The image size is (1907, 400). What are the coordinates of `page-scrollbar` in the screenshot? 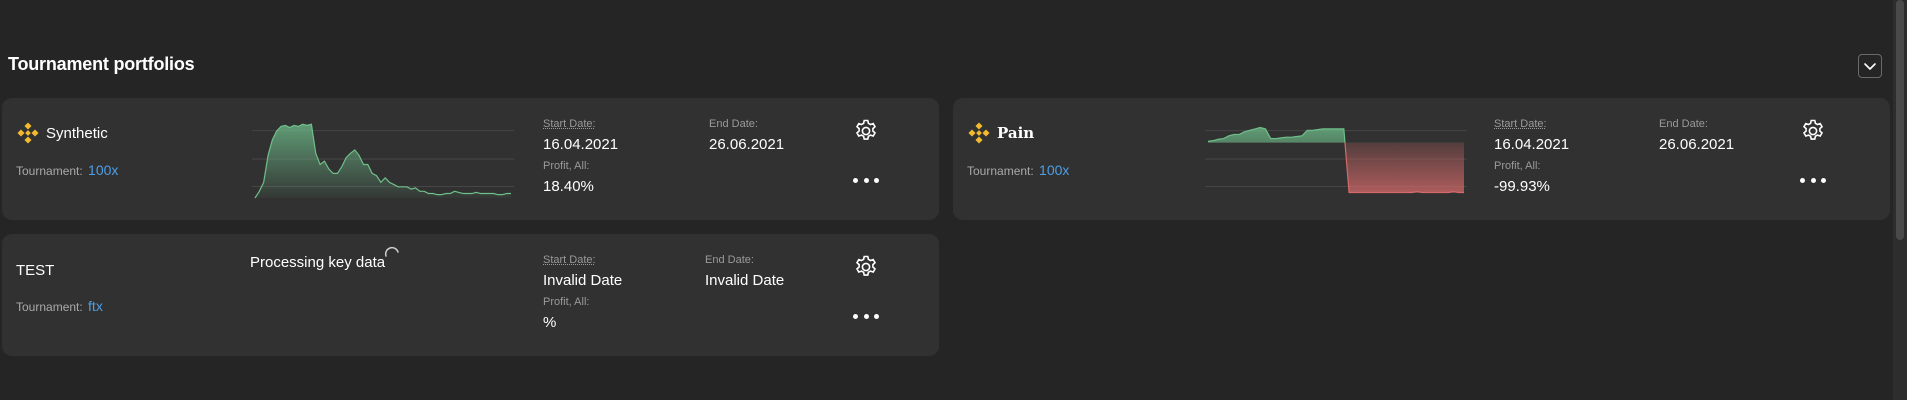 It's located at (1900, 200).